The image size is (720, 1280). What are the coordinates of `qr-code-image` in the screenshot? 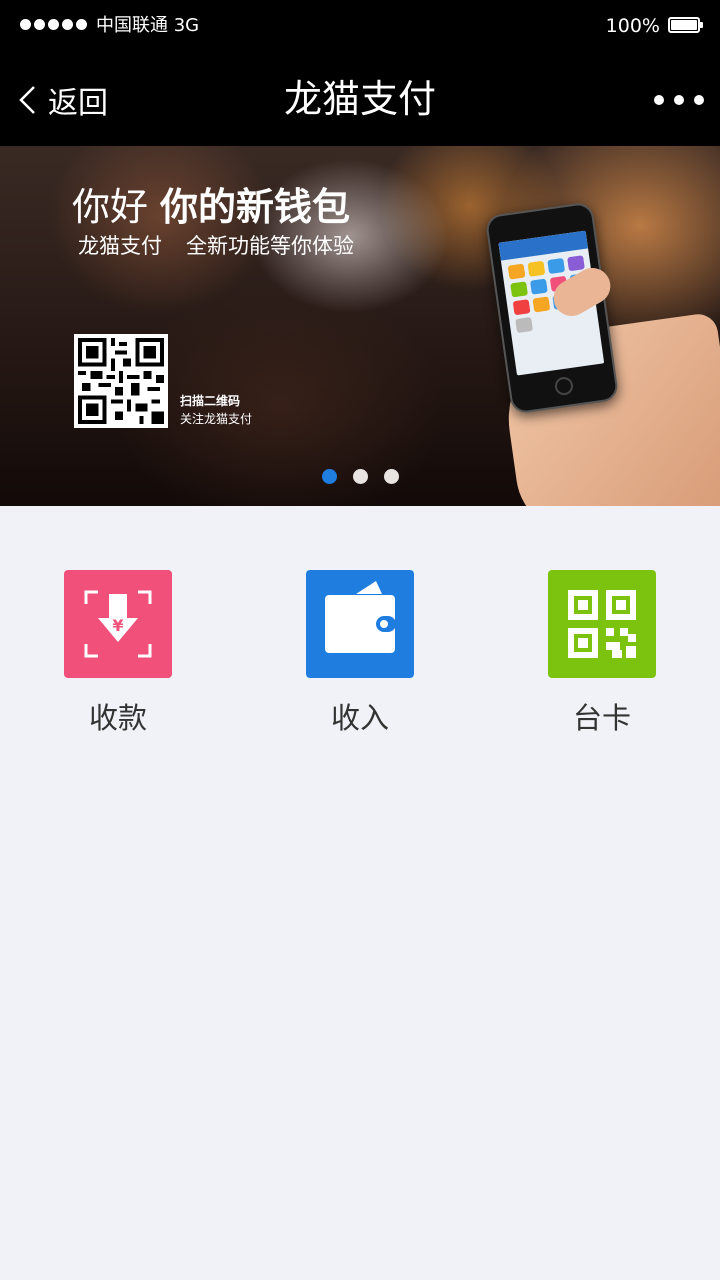 It's located at (121, 381).